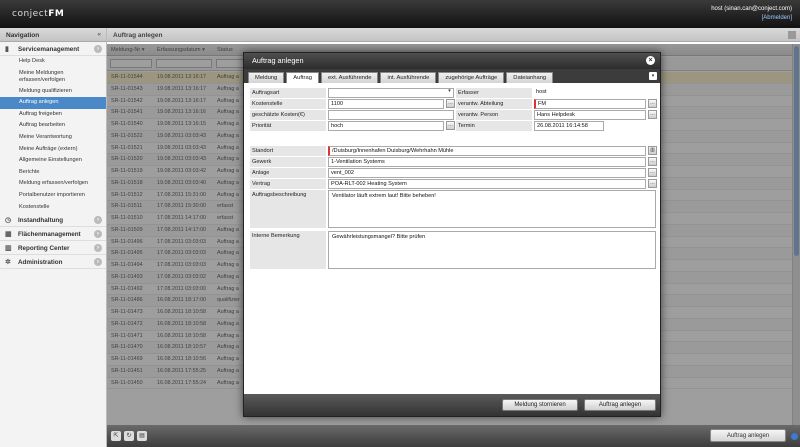 Image resolution: width=800 pixels, height=447 pixels. I want to click on sidebar-item-berichte: Berichte, so click(53, 173).